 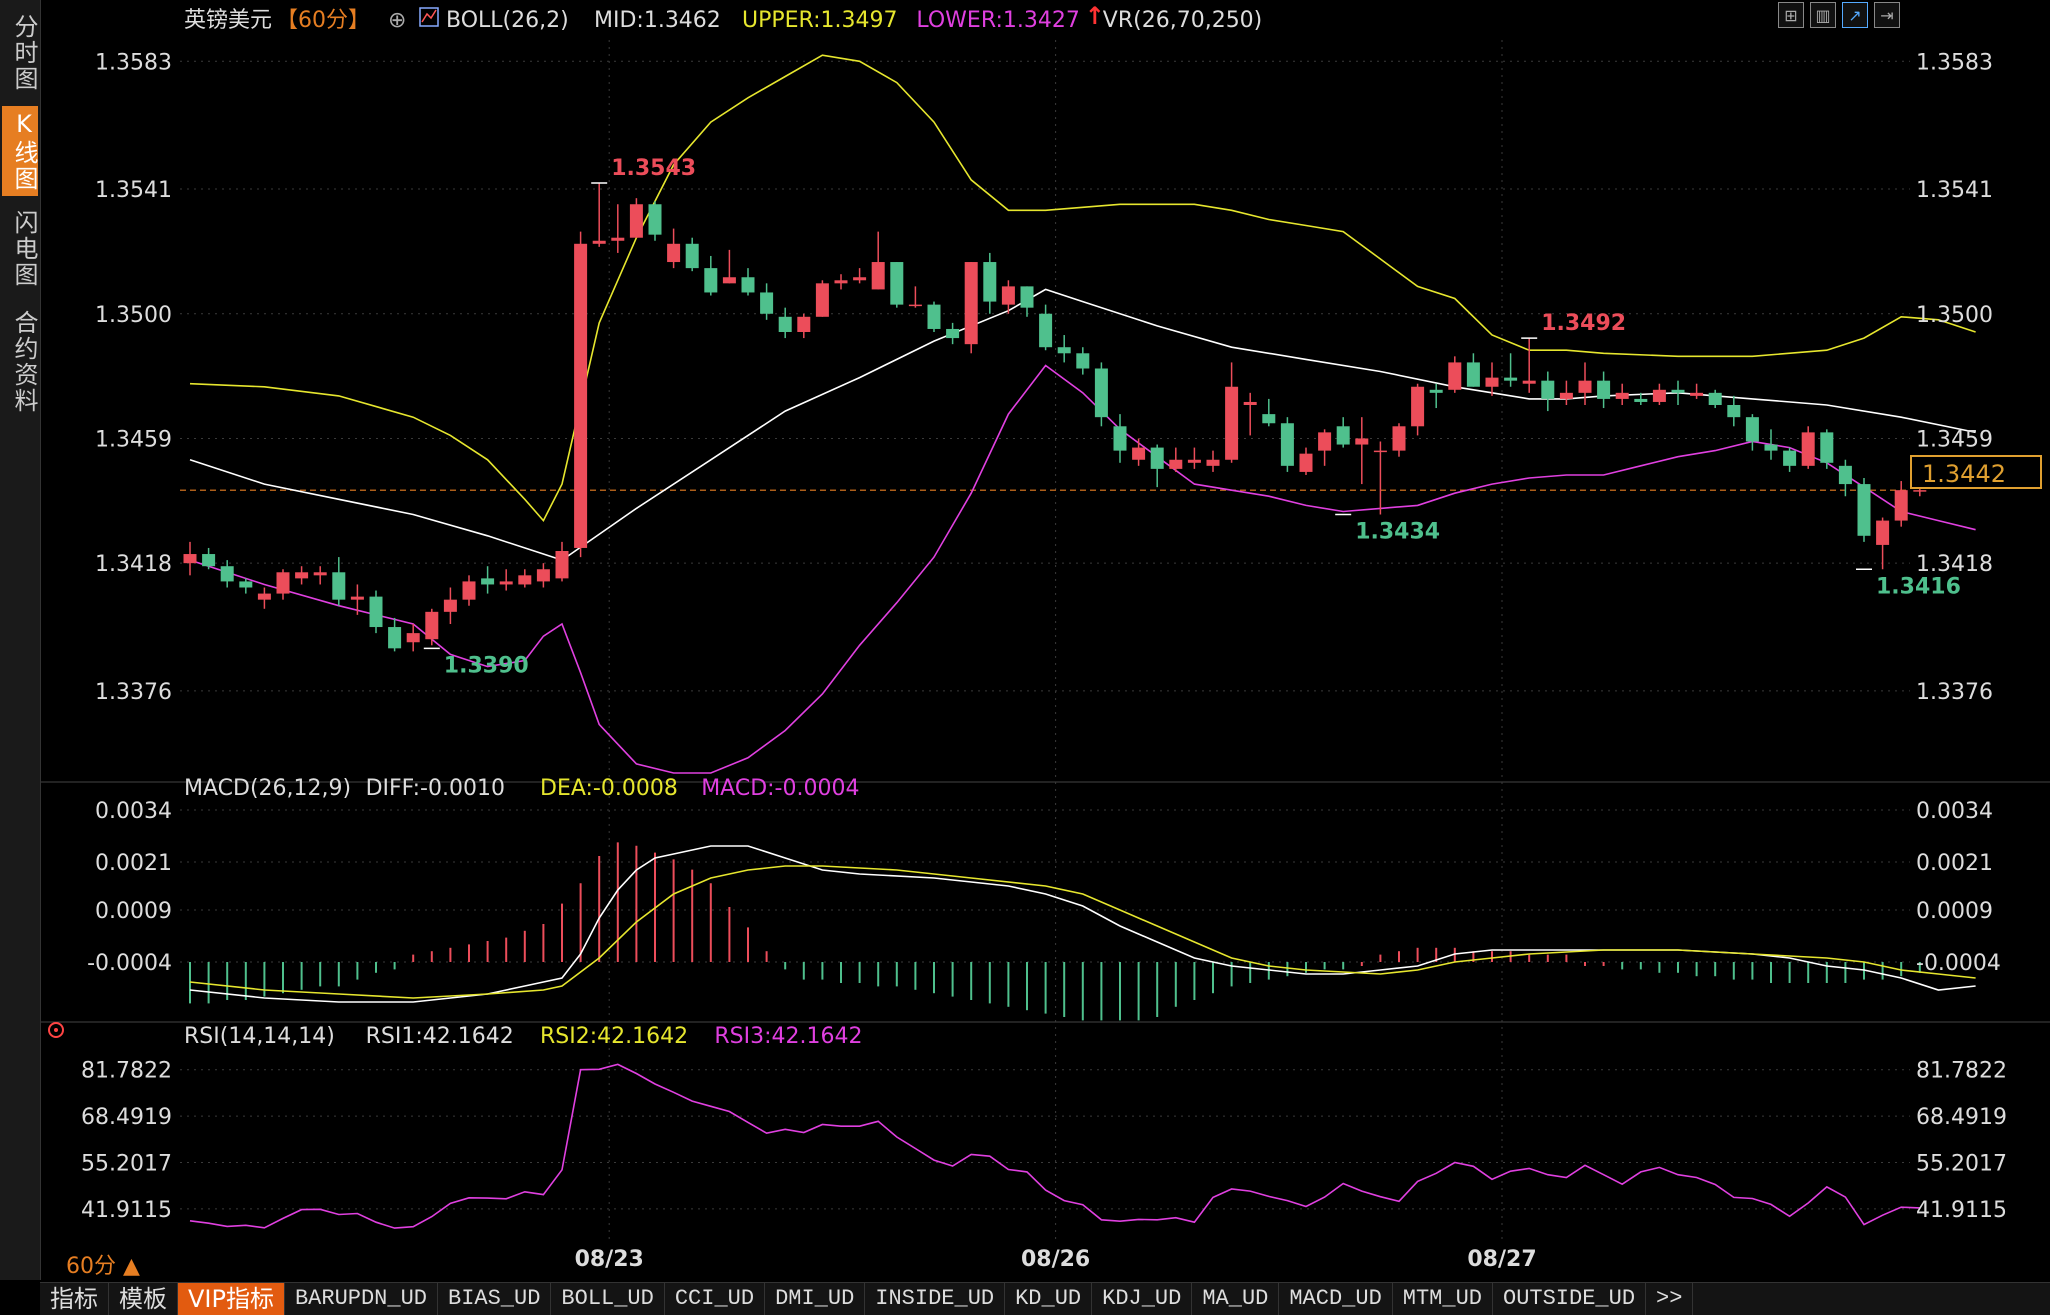 I want to click on toolbar-icons: ⊞ ▥ ↗ ⇥, so click(x=1839, y=15).